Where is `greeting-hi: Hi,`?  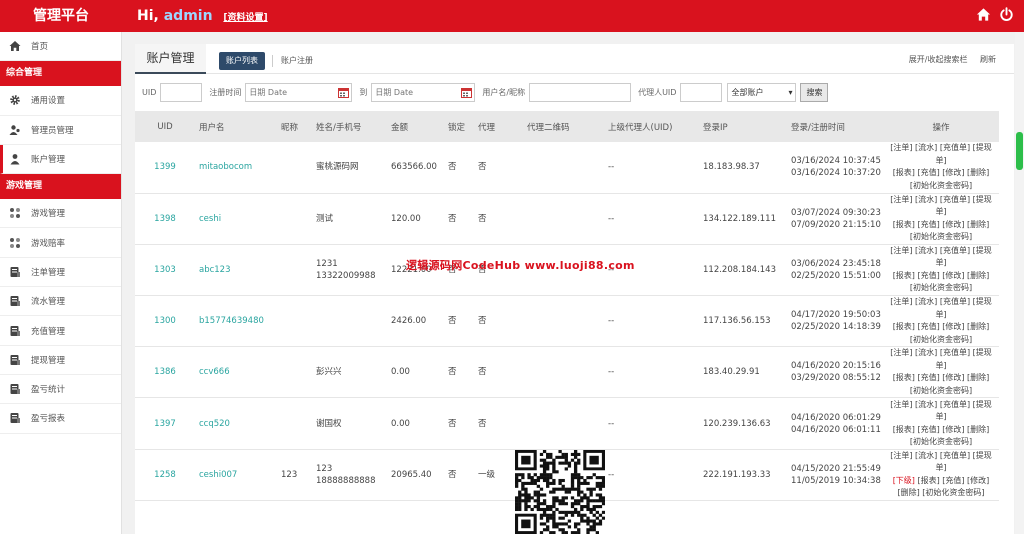 greeting-hi: Hi, is located at coordinates (148, 16).